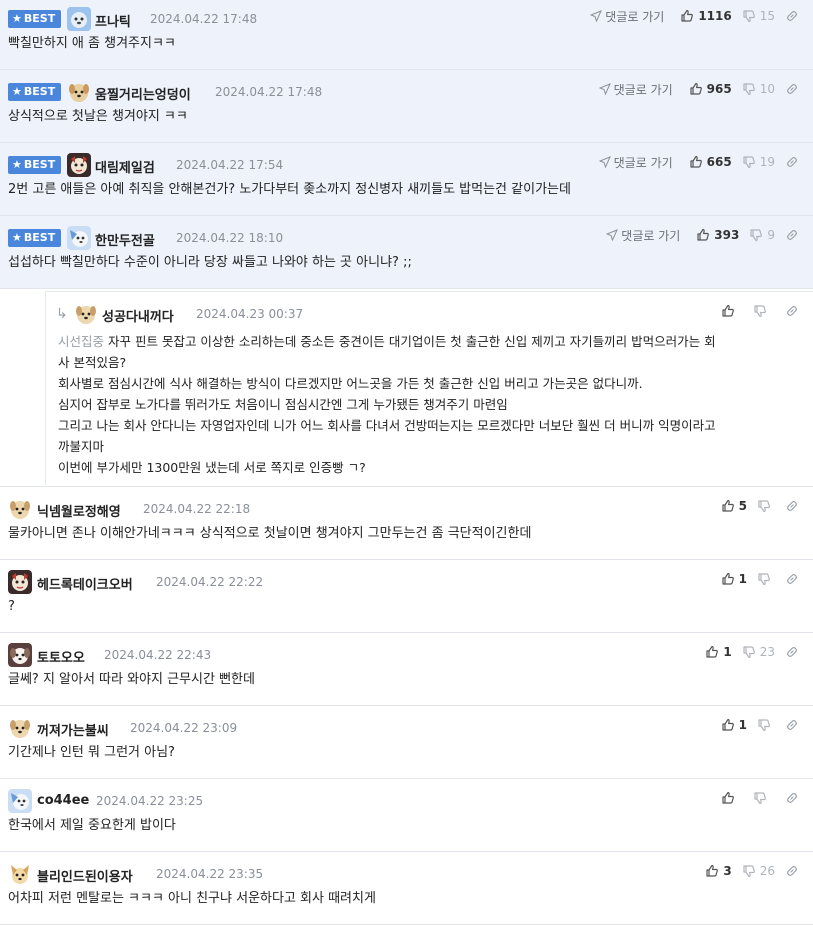  I want to click on upvote-button: 393, so click(717, 235).